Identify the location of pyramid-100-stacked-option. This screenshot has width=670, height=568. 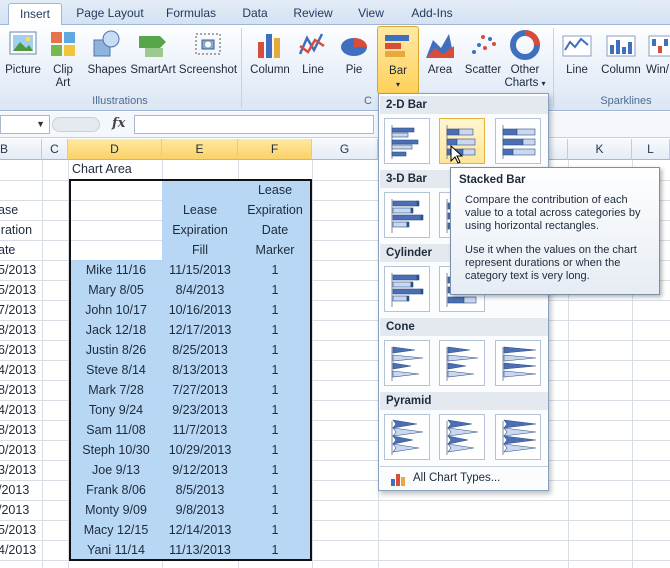
(518, 437).